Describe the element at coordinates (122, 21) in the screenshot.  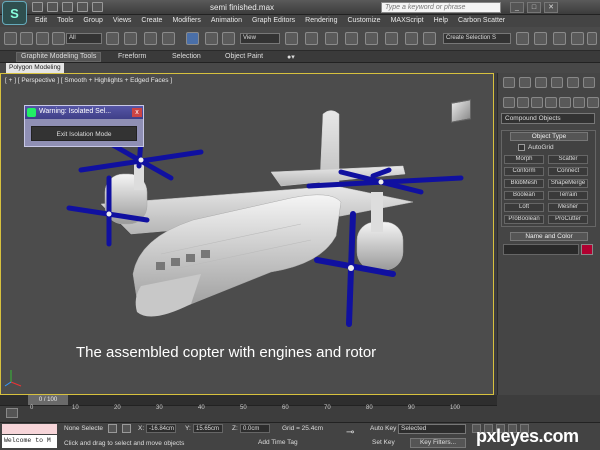
I see `menu-views: Views` at that location.